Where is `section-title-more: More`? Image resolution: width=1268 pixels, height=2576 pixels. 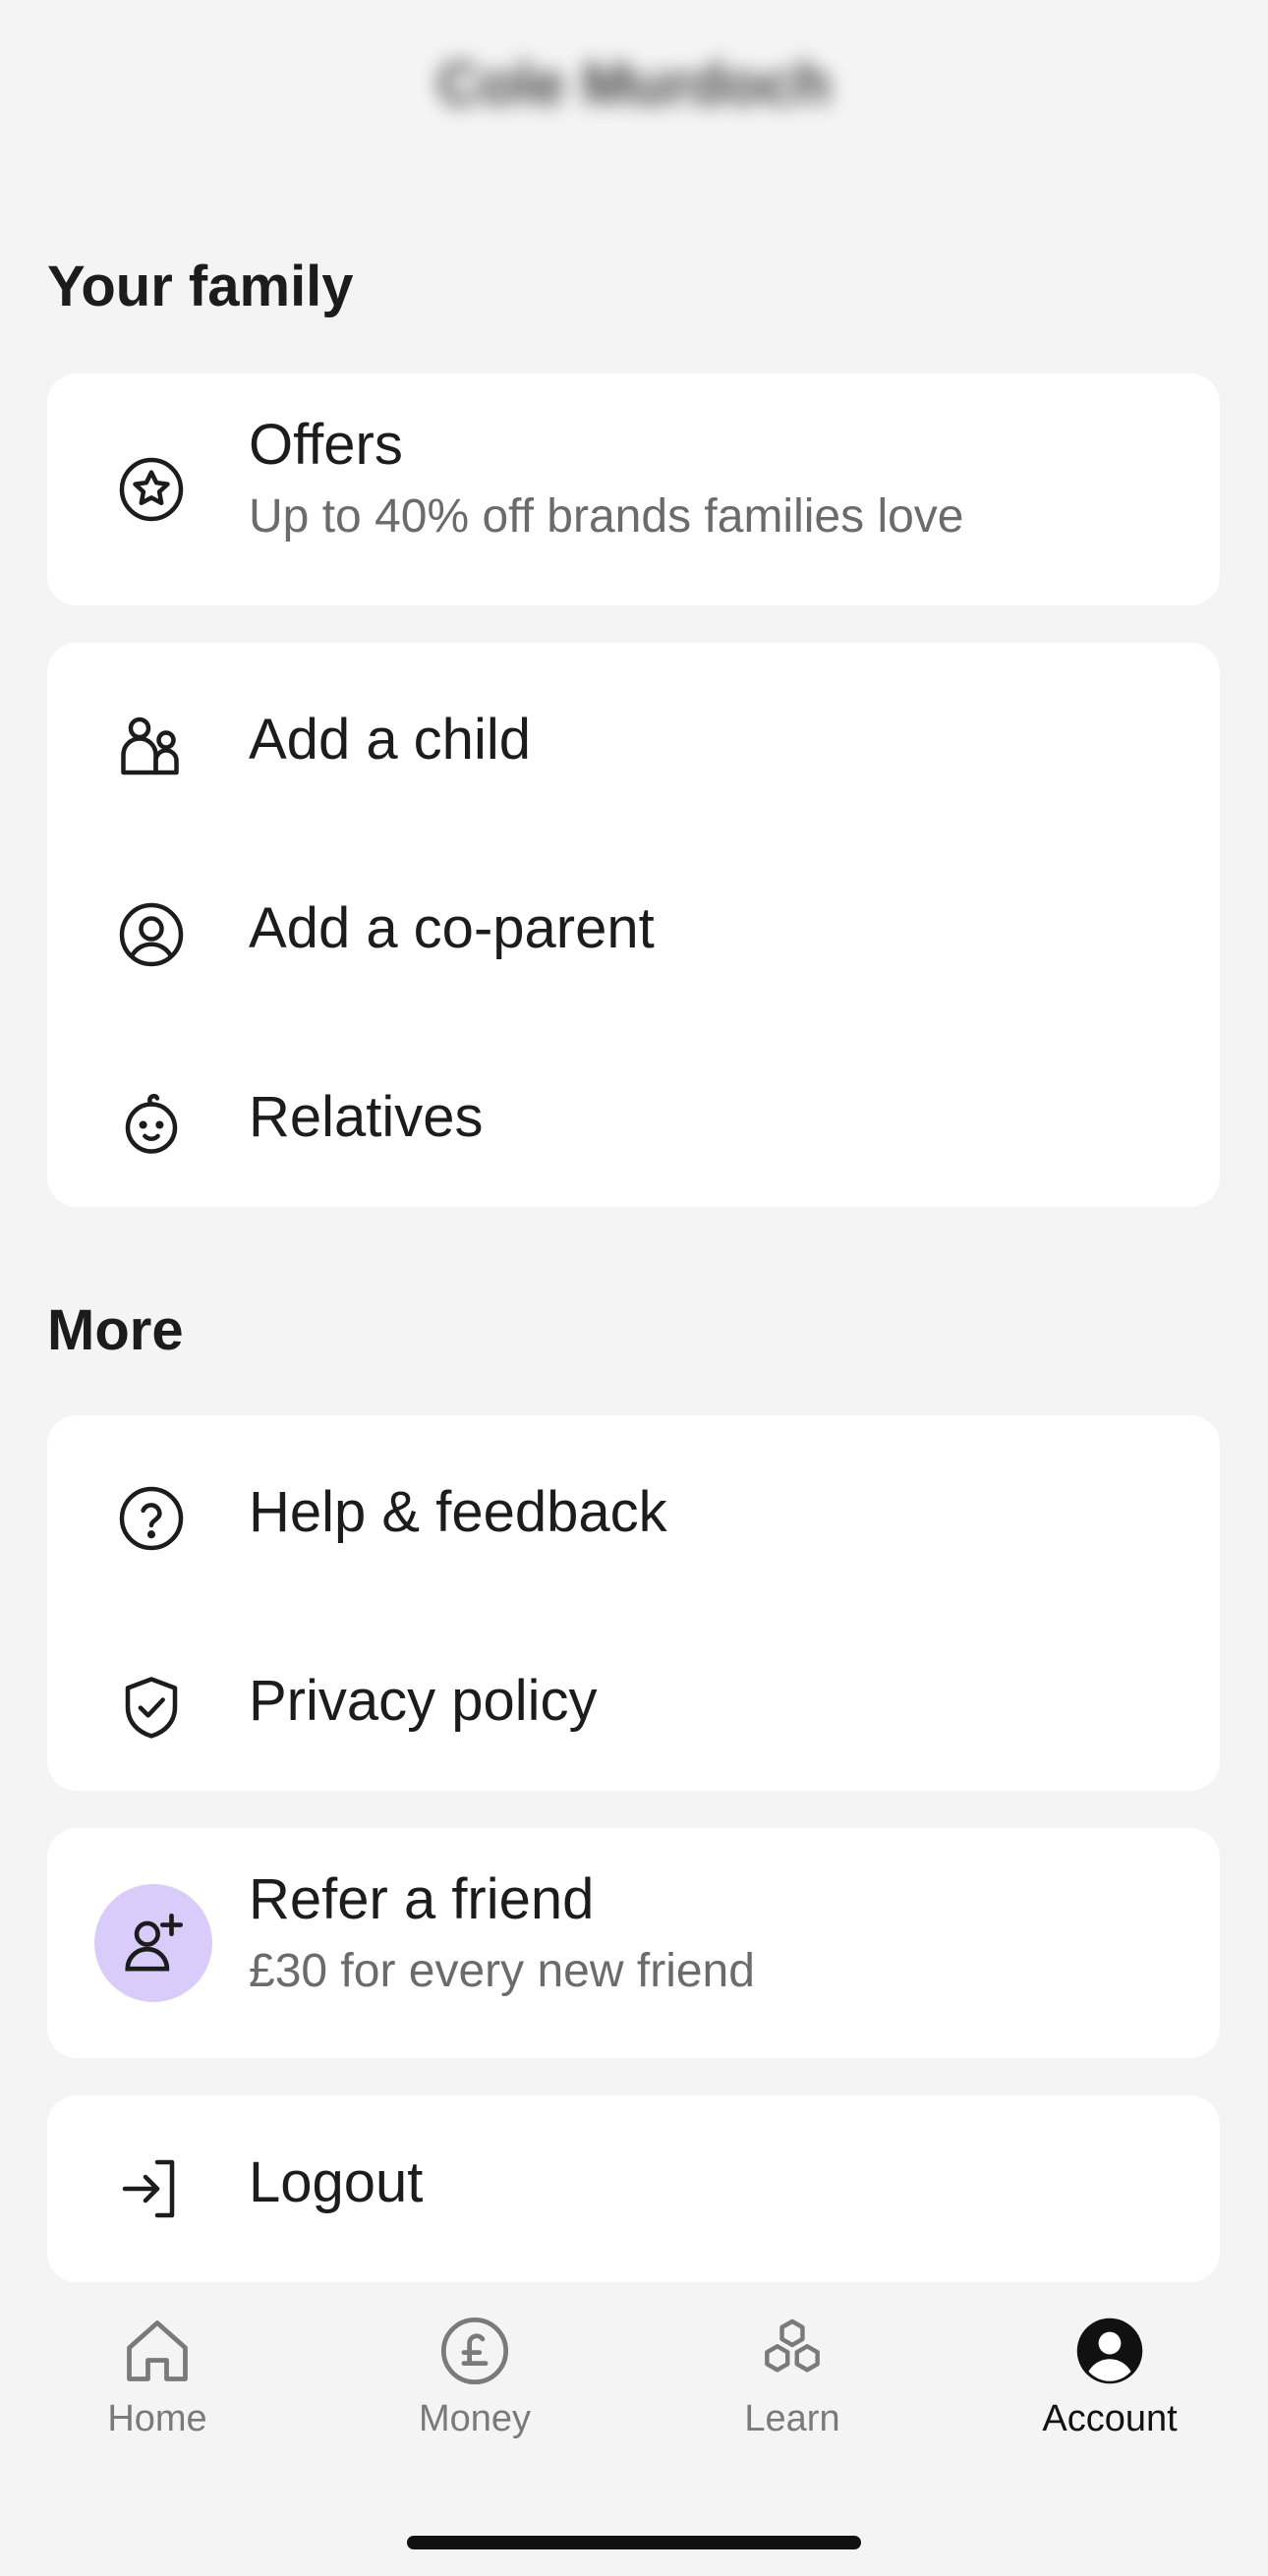 section-title-more: More is located at coordinates (115, 1330).